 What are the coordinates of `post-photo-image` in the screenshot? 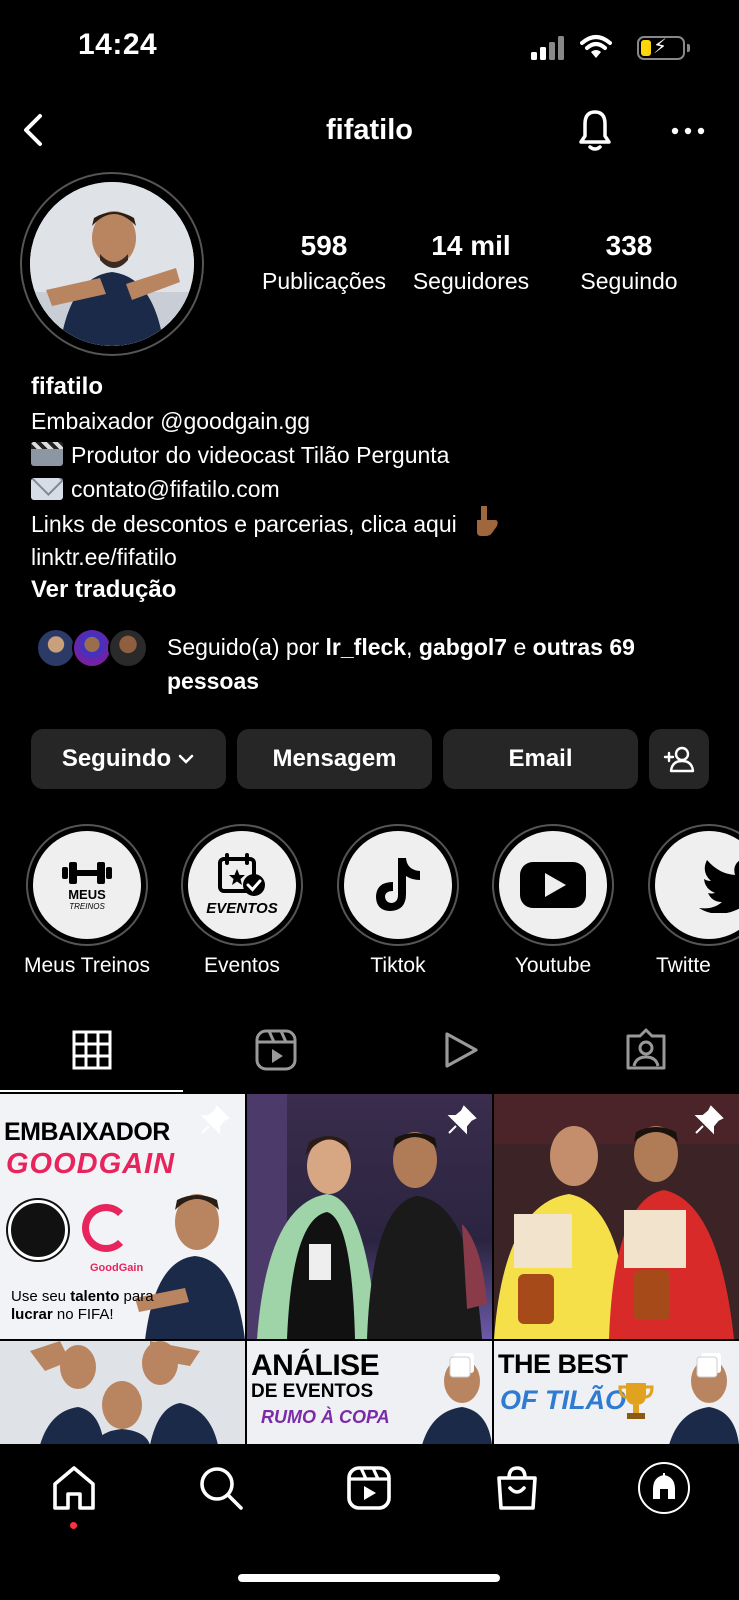 It's located at (124, 1393).